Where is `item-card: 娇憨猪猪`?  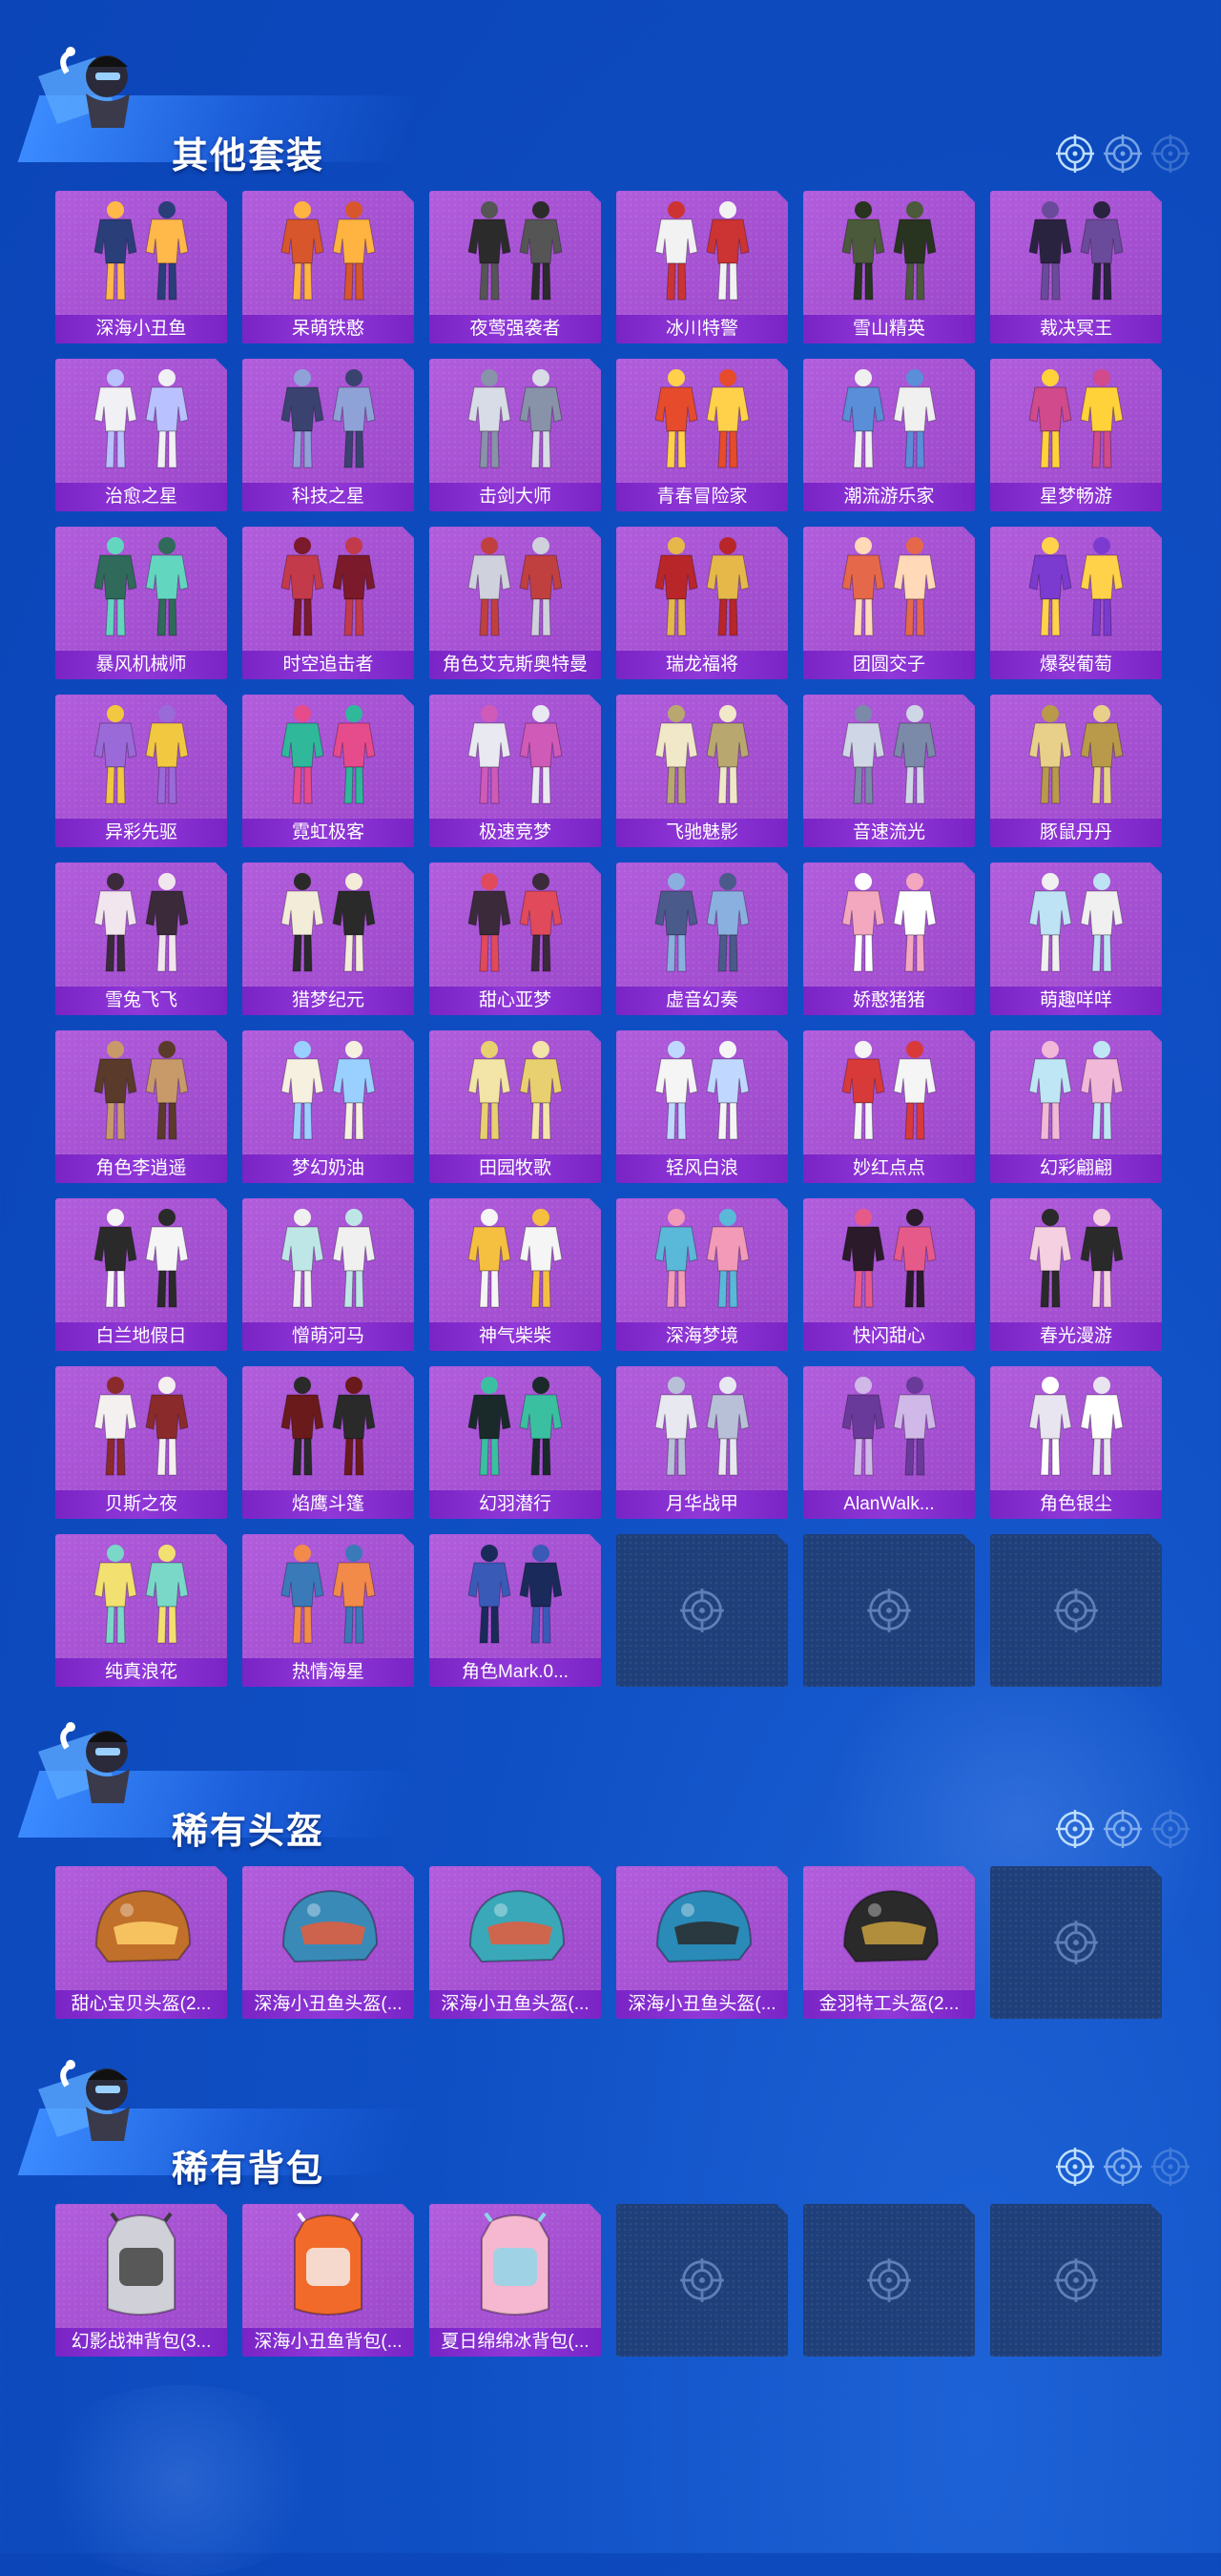
item-card: 娇憨猪猪 is located at coordinates (889, 938).